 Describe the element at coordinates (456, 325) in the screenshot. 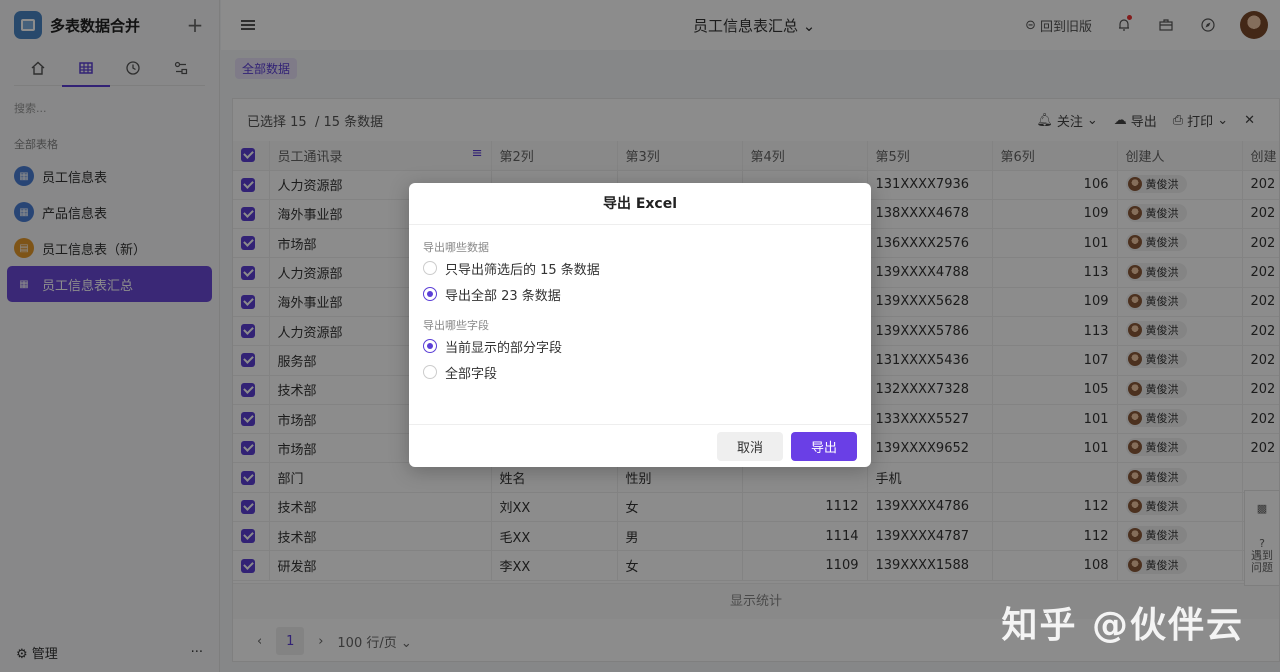

I see `field-scope-label: 导出哪些字段` at that location.